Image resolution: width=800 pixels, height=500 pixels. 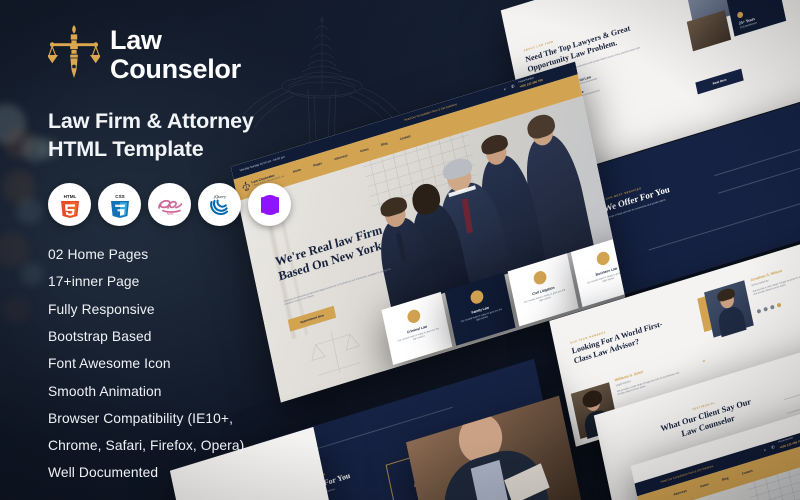 What do you see at coordinates (218, 196) in the screenshot?
I see `svg-text: jQuery` at bounding box center [218, 196].